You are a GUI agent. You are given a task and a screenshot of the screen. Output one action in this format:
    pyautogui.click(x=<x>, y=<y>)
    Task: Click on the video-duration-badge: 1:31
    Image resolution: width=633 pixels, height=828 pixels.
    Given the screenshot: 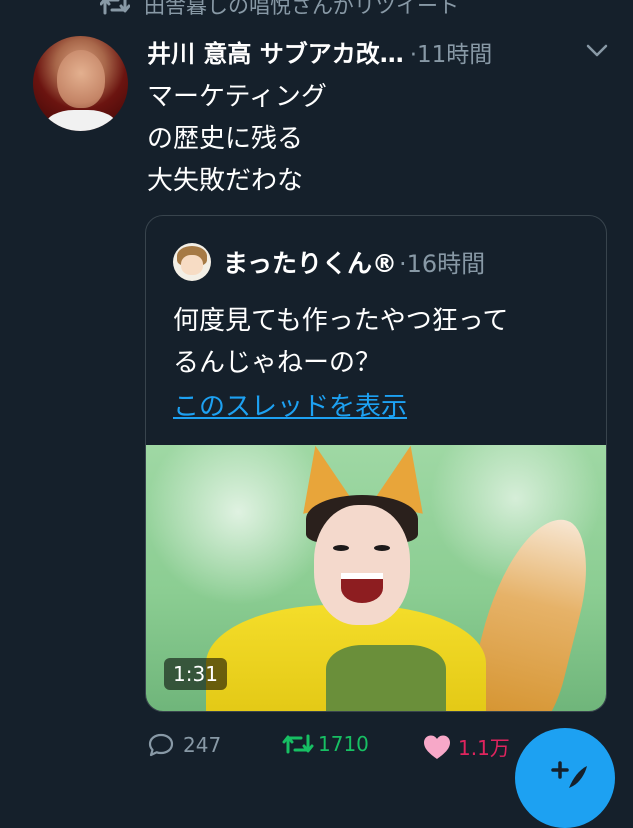 What is the action you would take?
    pyautogui.click(x=195, y=674)
    